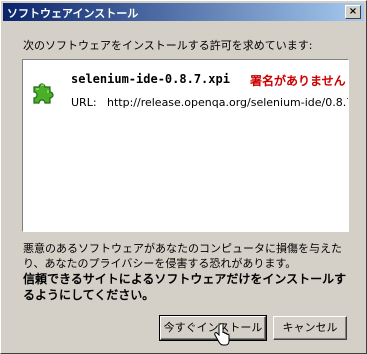 The width and height of the screenshot is (367, 354). Describe the element at coordinates (73, 13) in the screenshot. I see `window-title: ソフトウェアインストール` at that location.